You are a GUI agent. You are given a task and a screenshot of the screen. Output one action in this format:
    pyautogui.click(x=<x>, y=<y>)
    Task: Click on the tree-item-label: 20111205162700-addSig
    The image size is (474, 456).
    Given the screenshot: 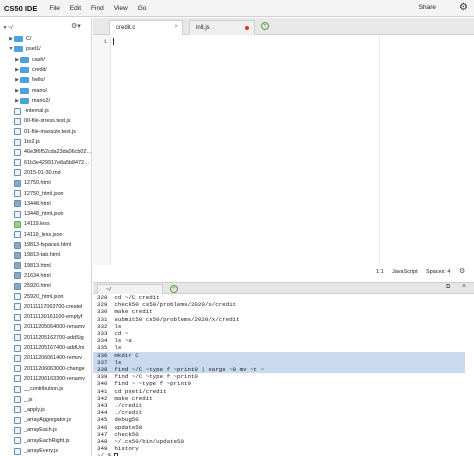 What is the action you would take?
    pyautogui.click(x=54, y=337)
    